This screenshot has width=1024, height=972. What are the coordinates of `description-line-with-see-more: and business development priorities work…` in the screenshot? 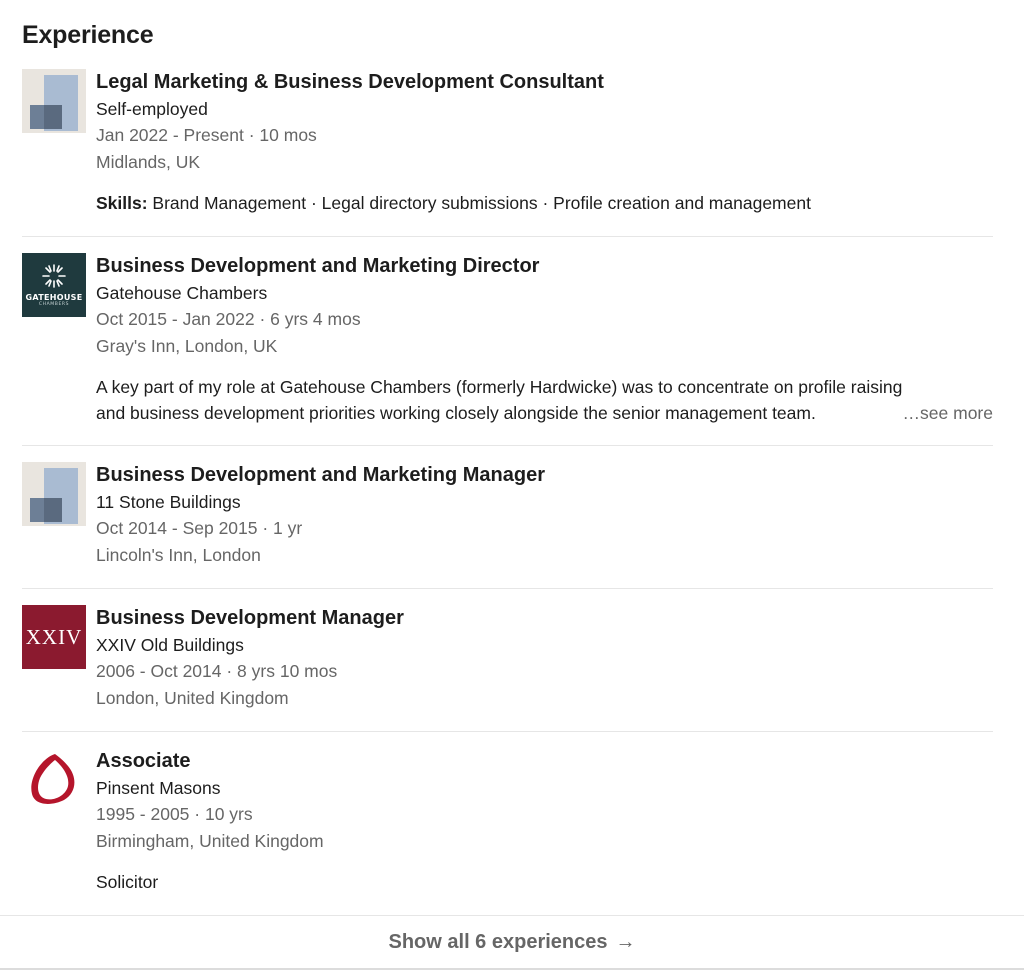 It's located at (544, 413).